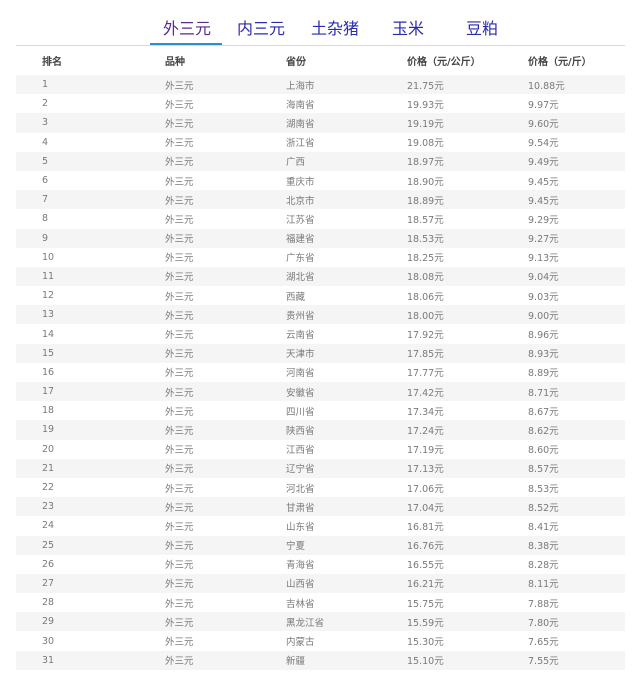 This screenshot has height=679, width=640. I want to click on price-jin-cell: 9.13元, so click(543, 259).